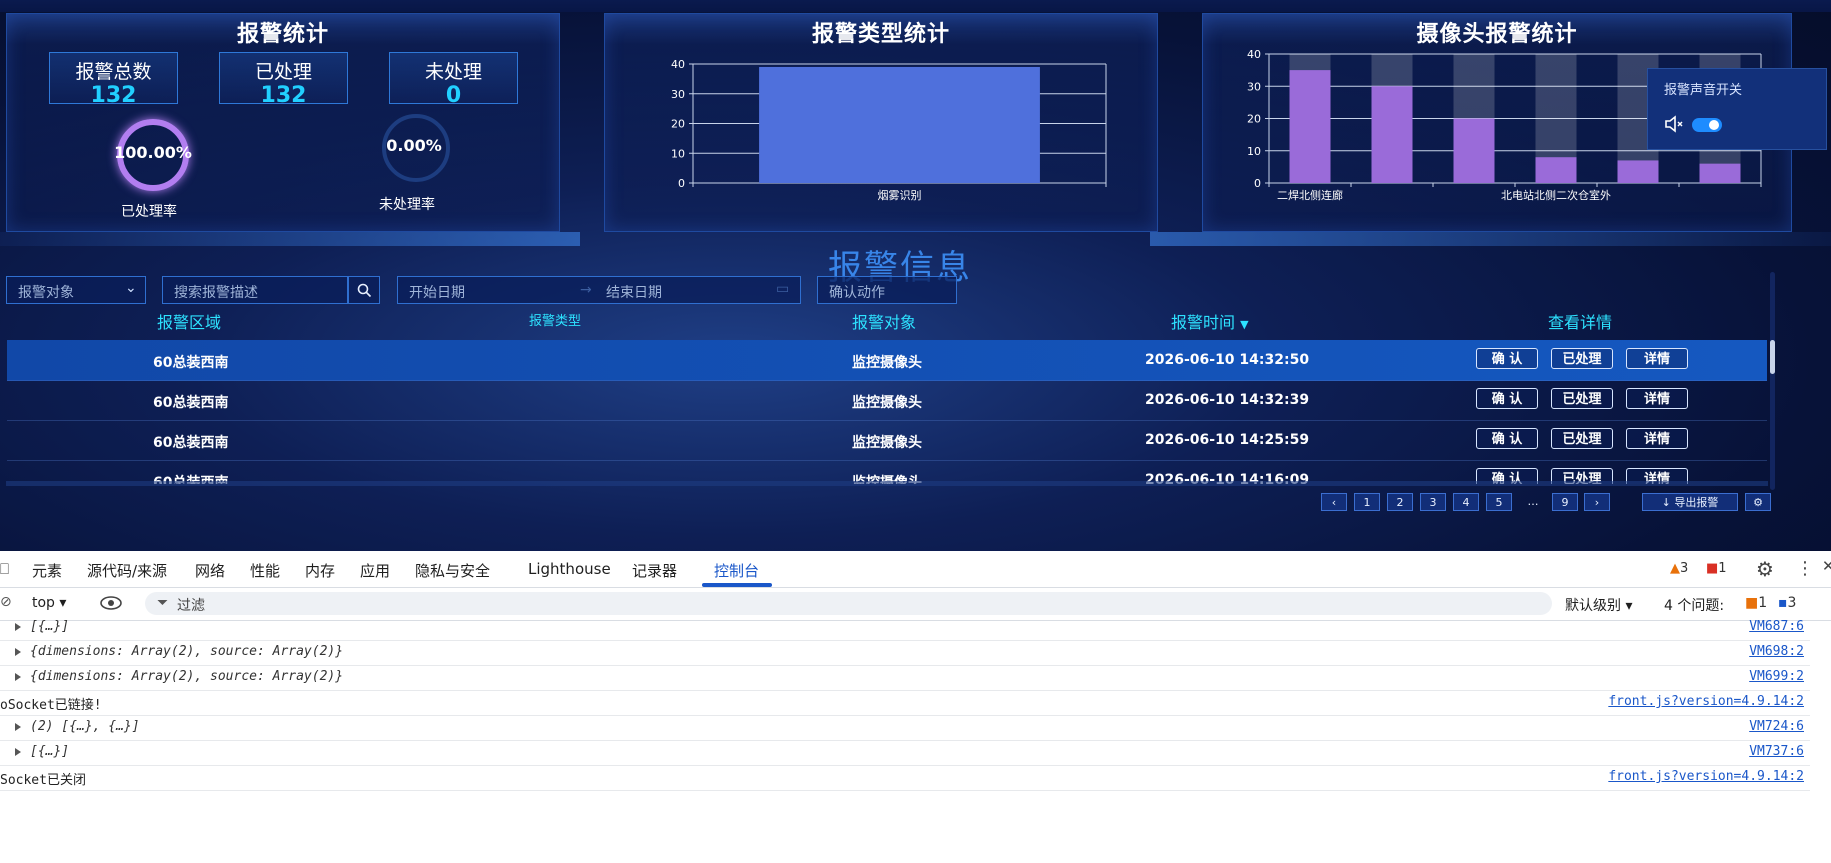 The width and height of the screenshot is (1831, 863). I want to click on page-button-9: 9, so click(1565, 502).